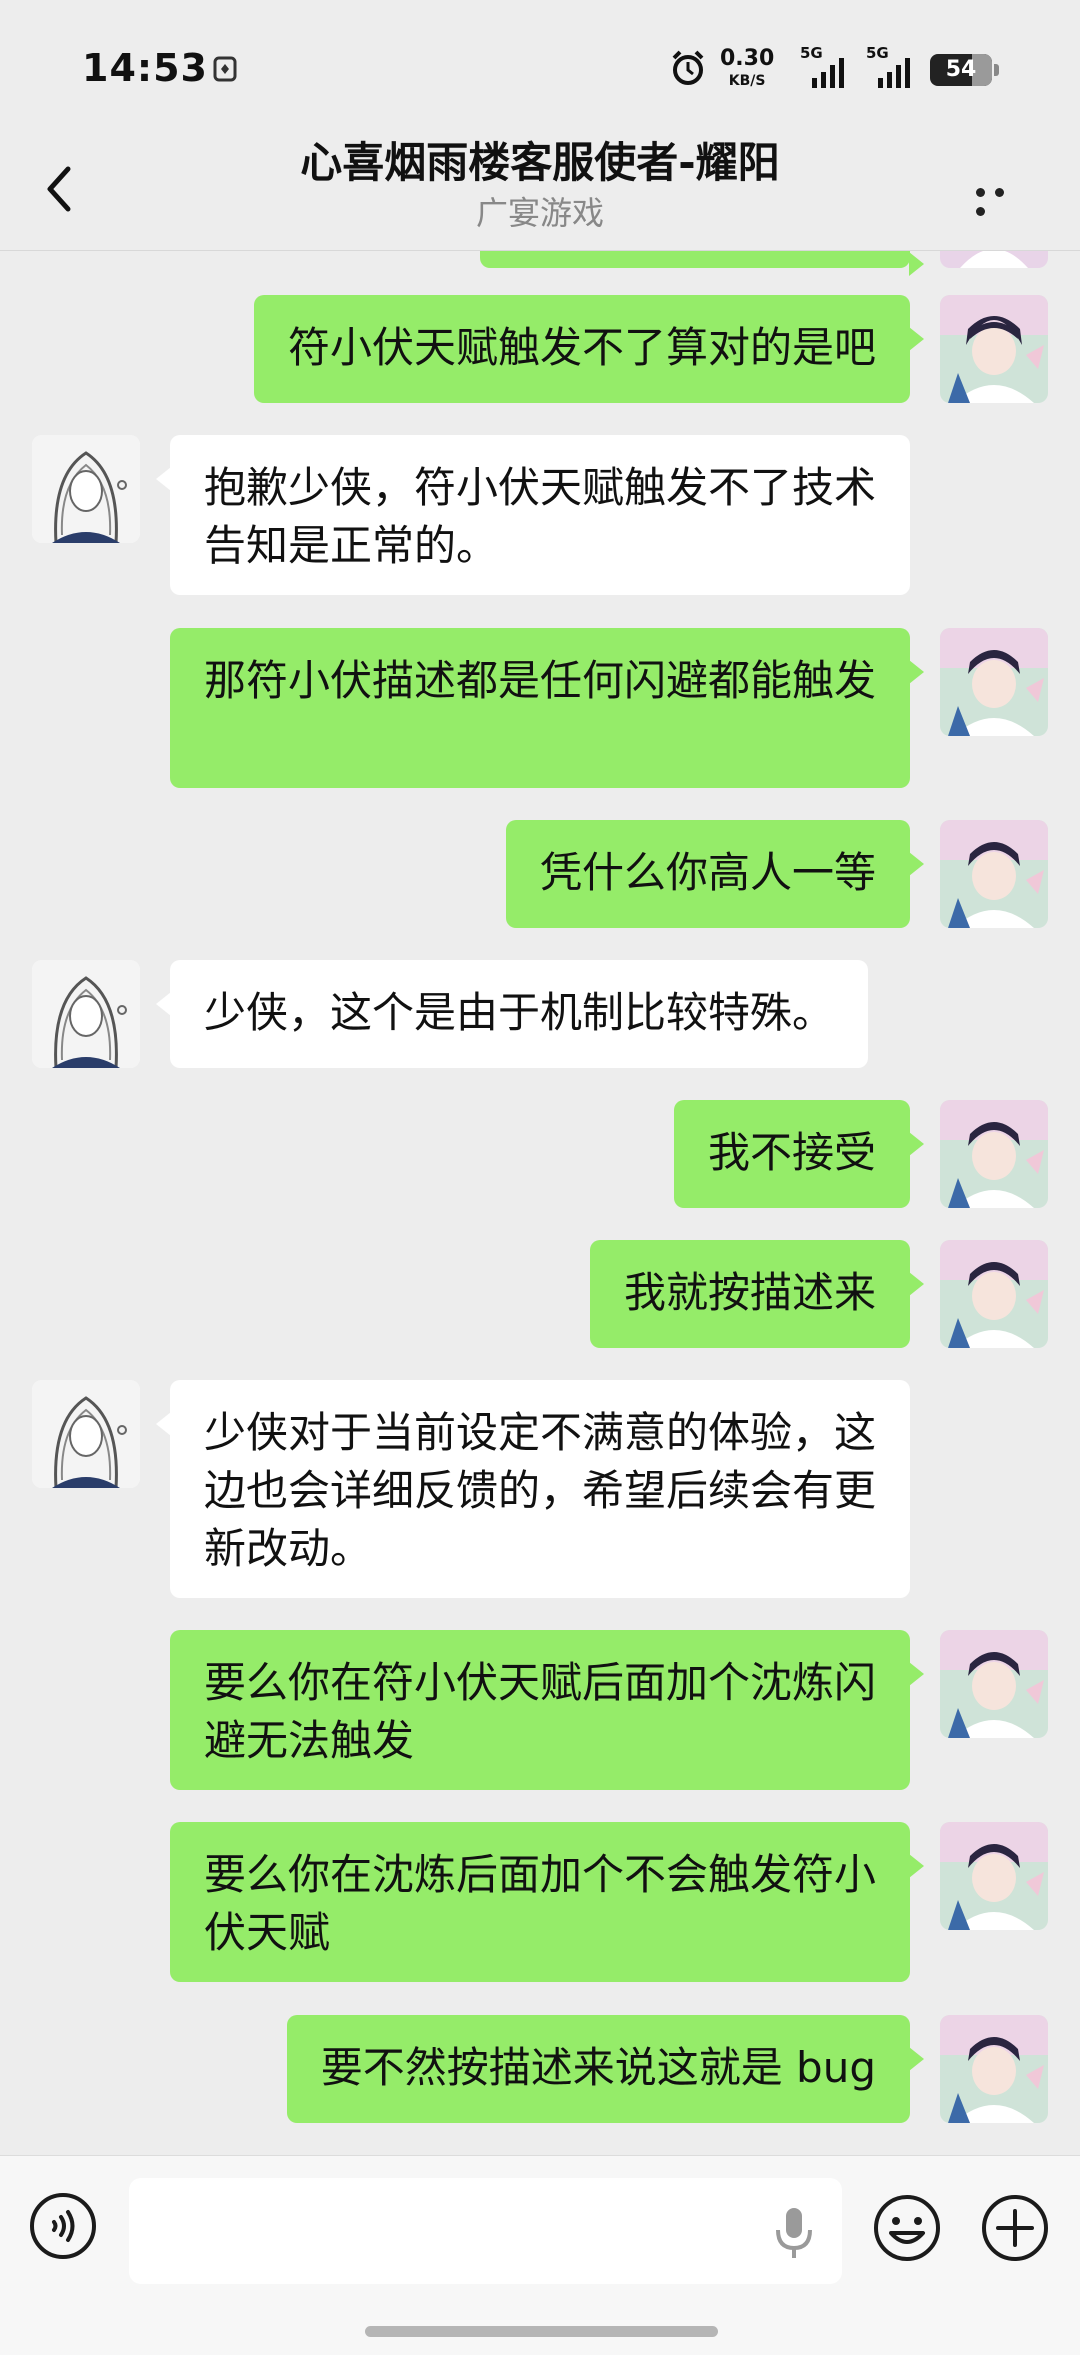 The width and height of the screenshot is (1080, 2355). Describe the element at coordinates (581, 347) in the screenshot. I see `message-text: 符小伏天赋触发不了算对的是吧` at that location.